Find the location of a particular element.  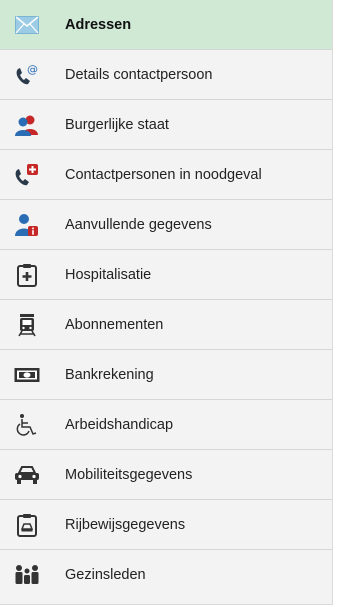

banknote-icon is located at coordinates (27, 375).